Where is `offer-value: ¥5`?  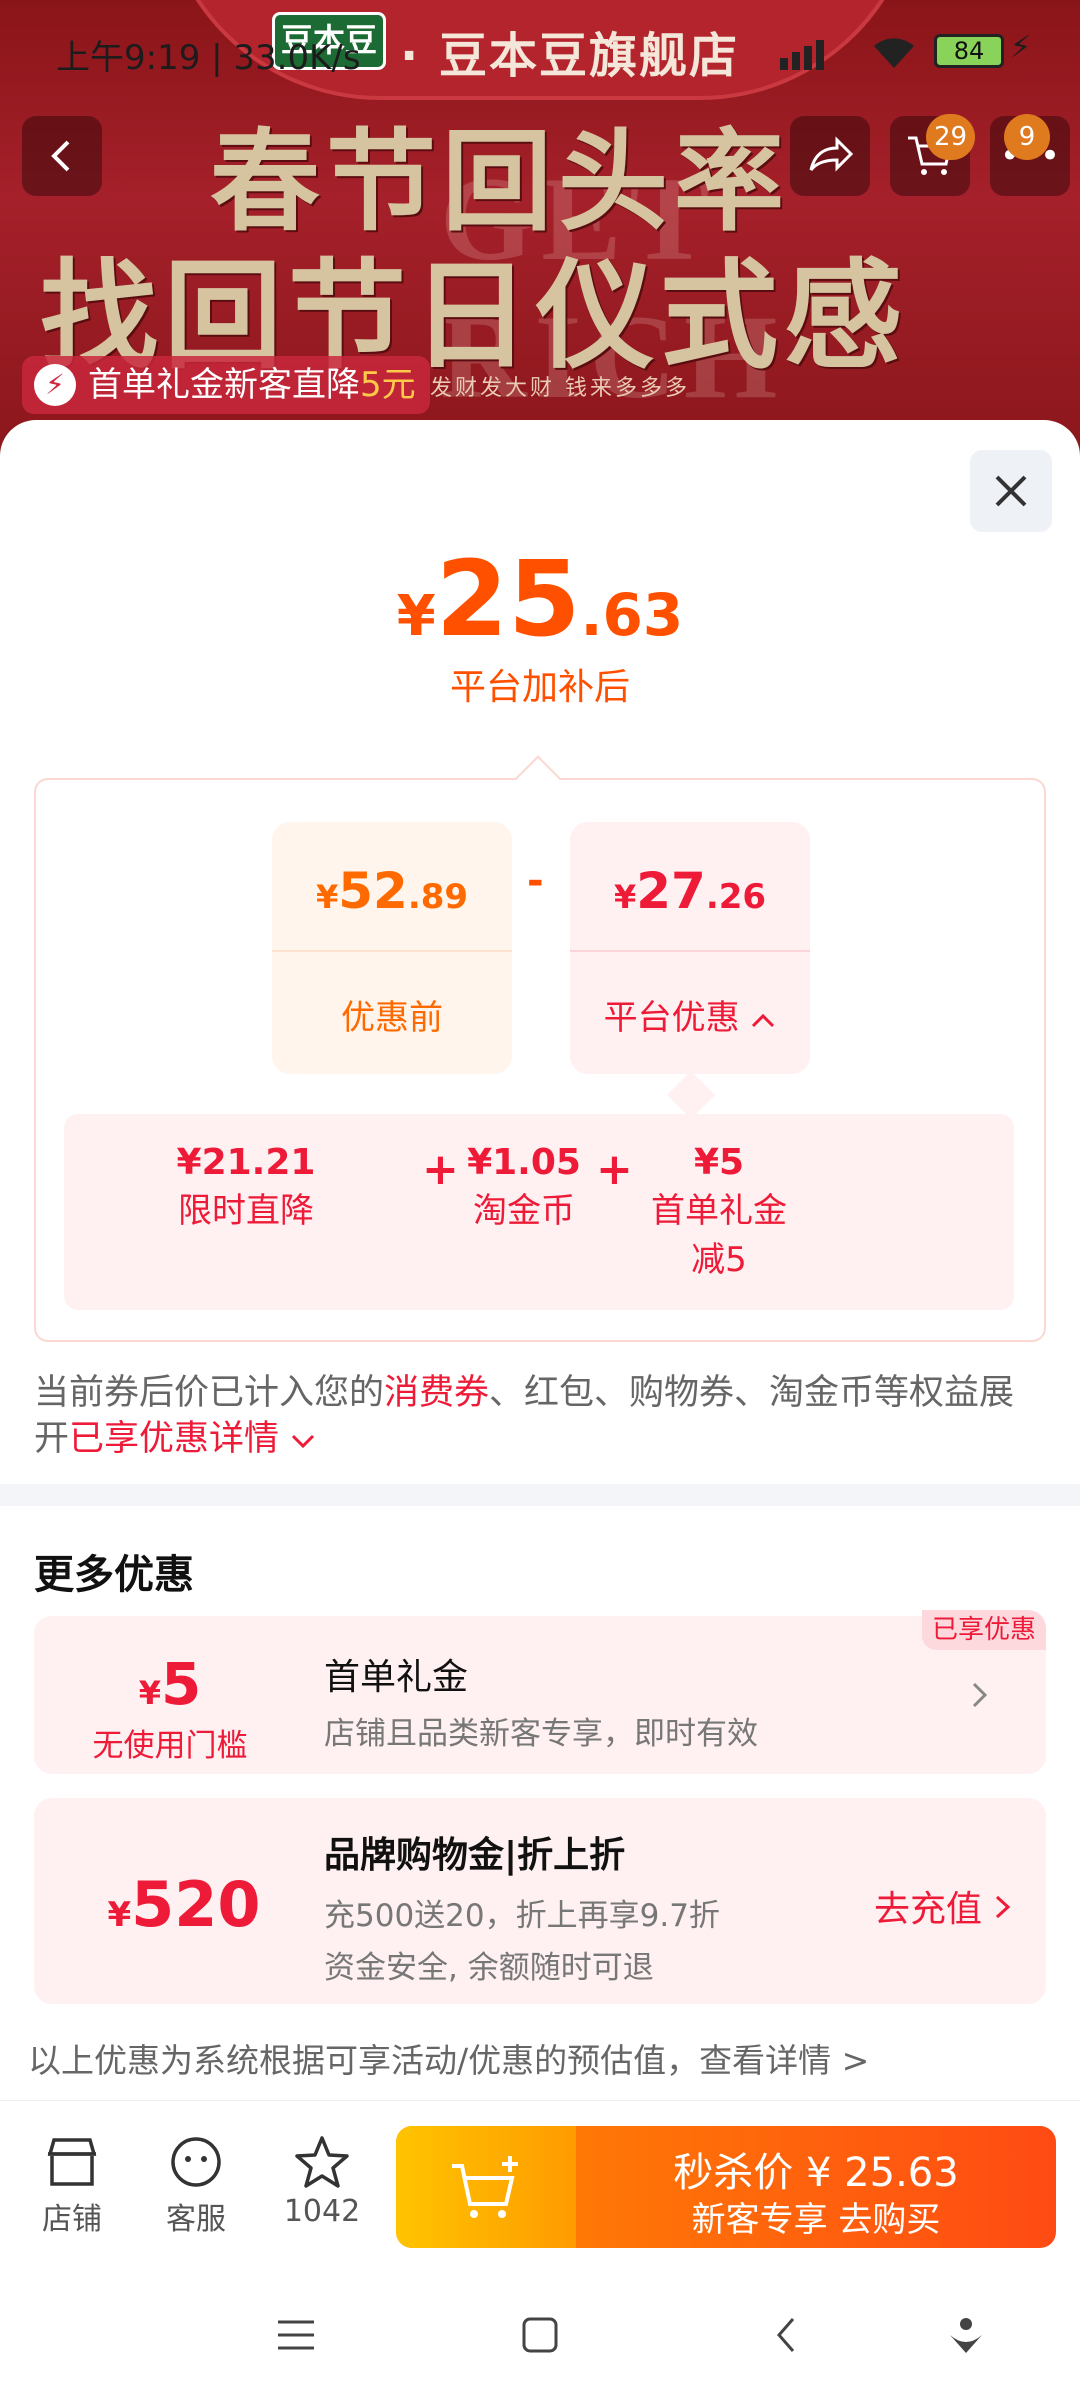 offer-value: ¥5 is located at coordinates (170, 1684).